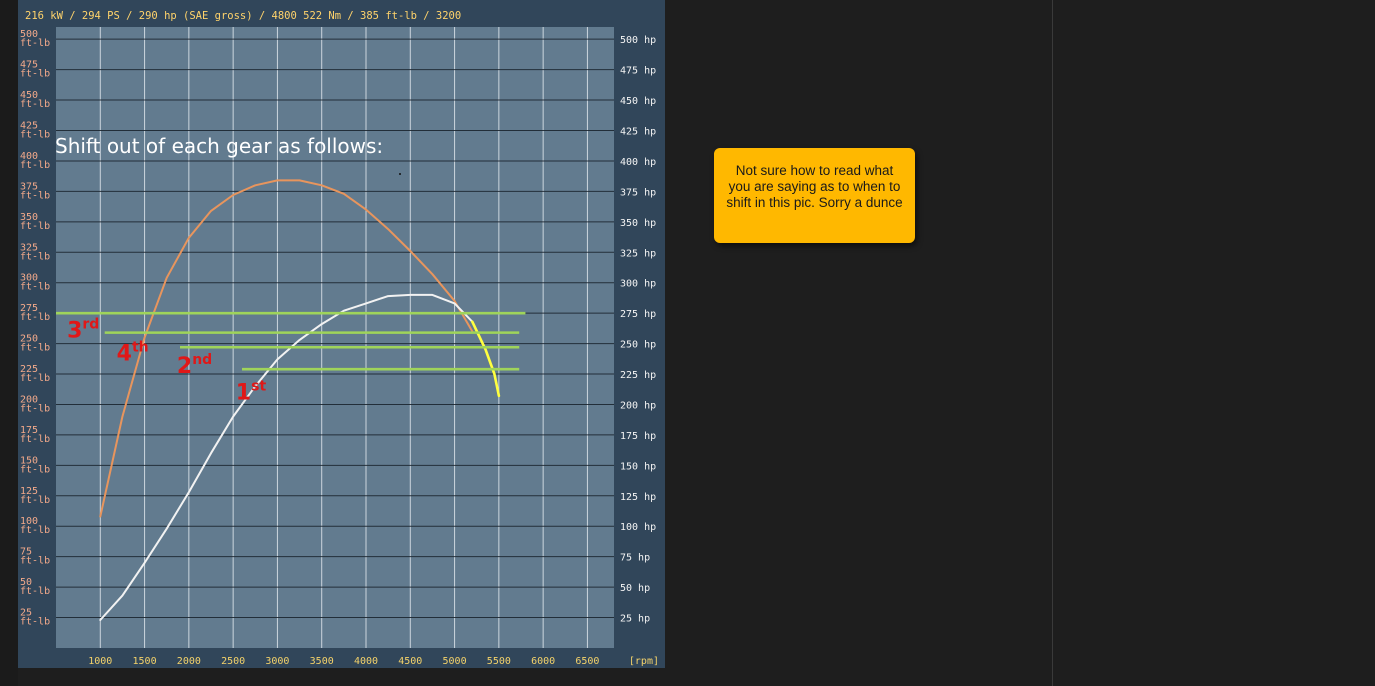 This screenshot has width=1375, height=686. What do you see at coordinates (638, 223) in the screenshot?
I see `right-tick-label: 350 hp` at bounding box center [638, 223].